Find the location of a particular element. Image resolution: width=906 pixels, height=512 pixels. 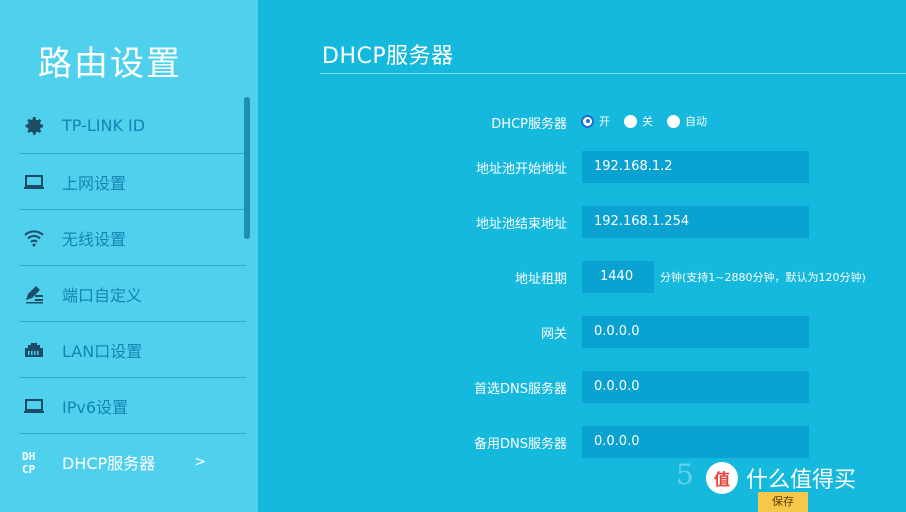

page-title: DHCP服务器 is located at coordinates (388, 56).